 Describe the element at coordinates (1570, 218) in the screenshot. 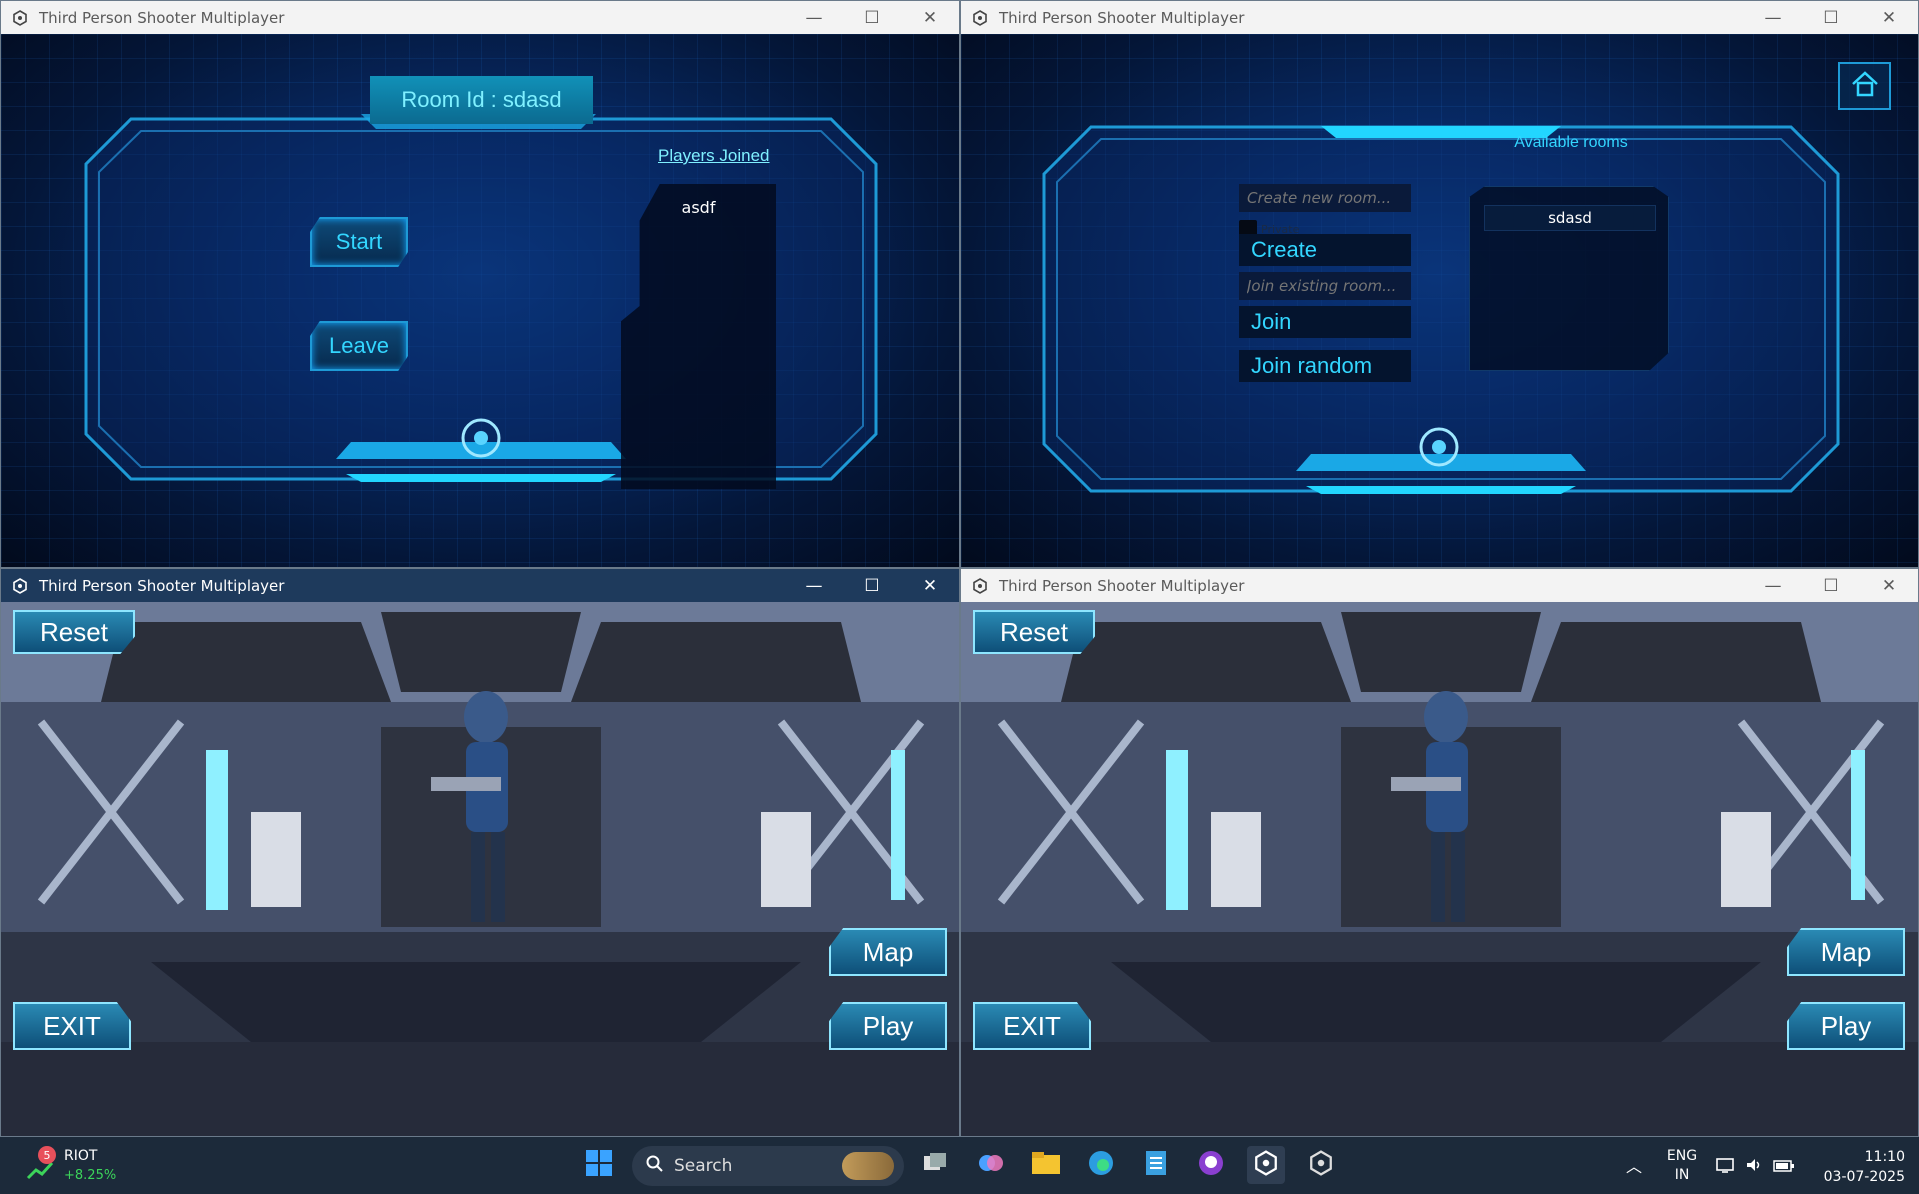

I see `room-item: sdasd` at that location.